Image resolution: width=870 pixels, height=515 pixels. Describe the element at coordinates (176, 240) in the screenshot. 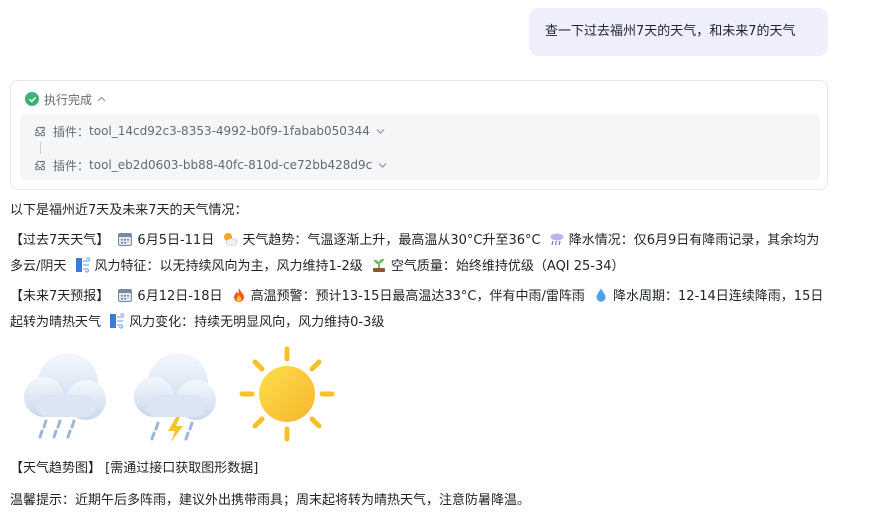

I see `past-dates: 6月5日-11日` at that location.